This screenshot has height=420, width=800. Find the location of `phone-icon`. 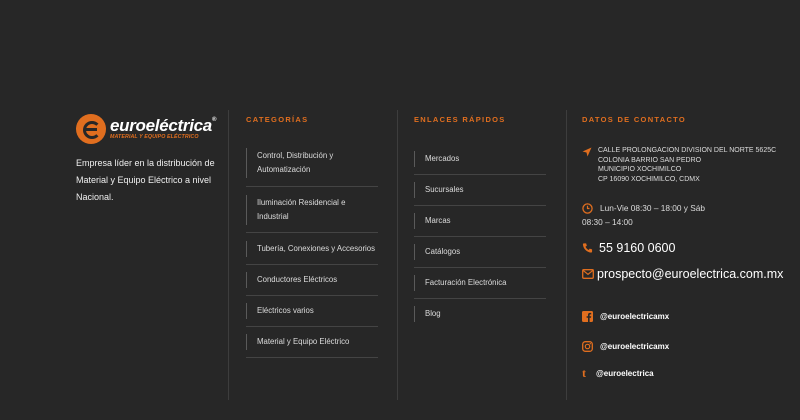

phone-icon is located at coordinates (587, 248).